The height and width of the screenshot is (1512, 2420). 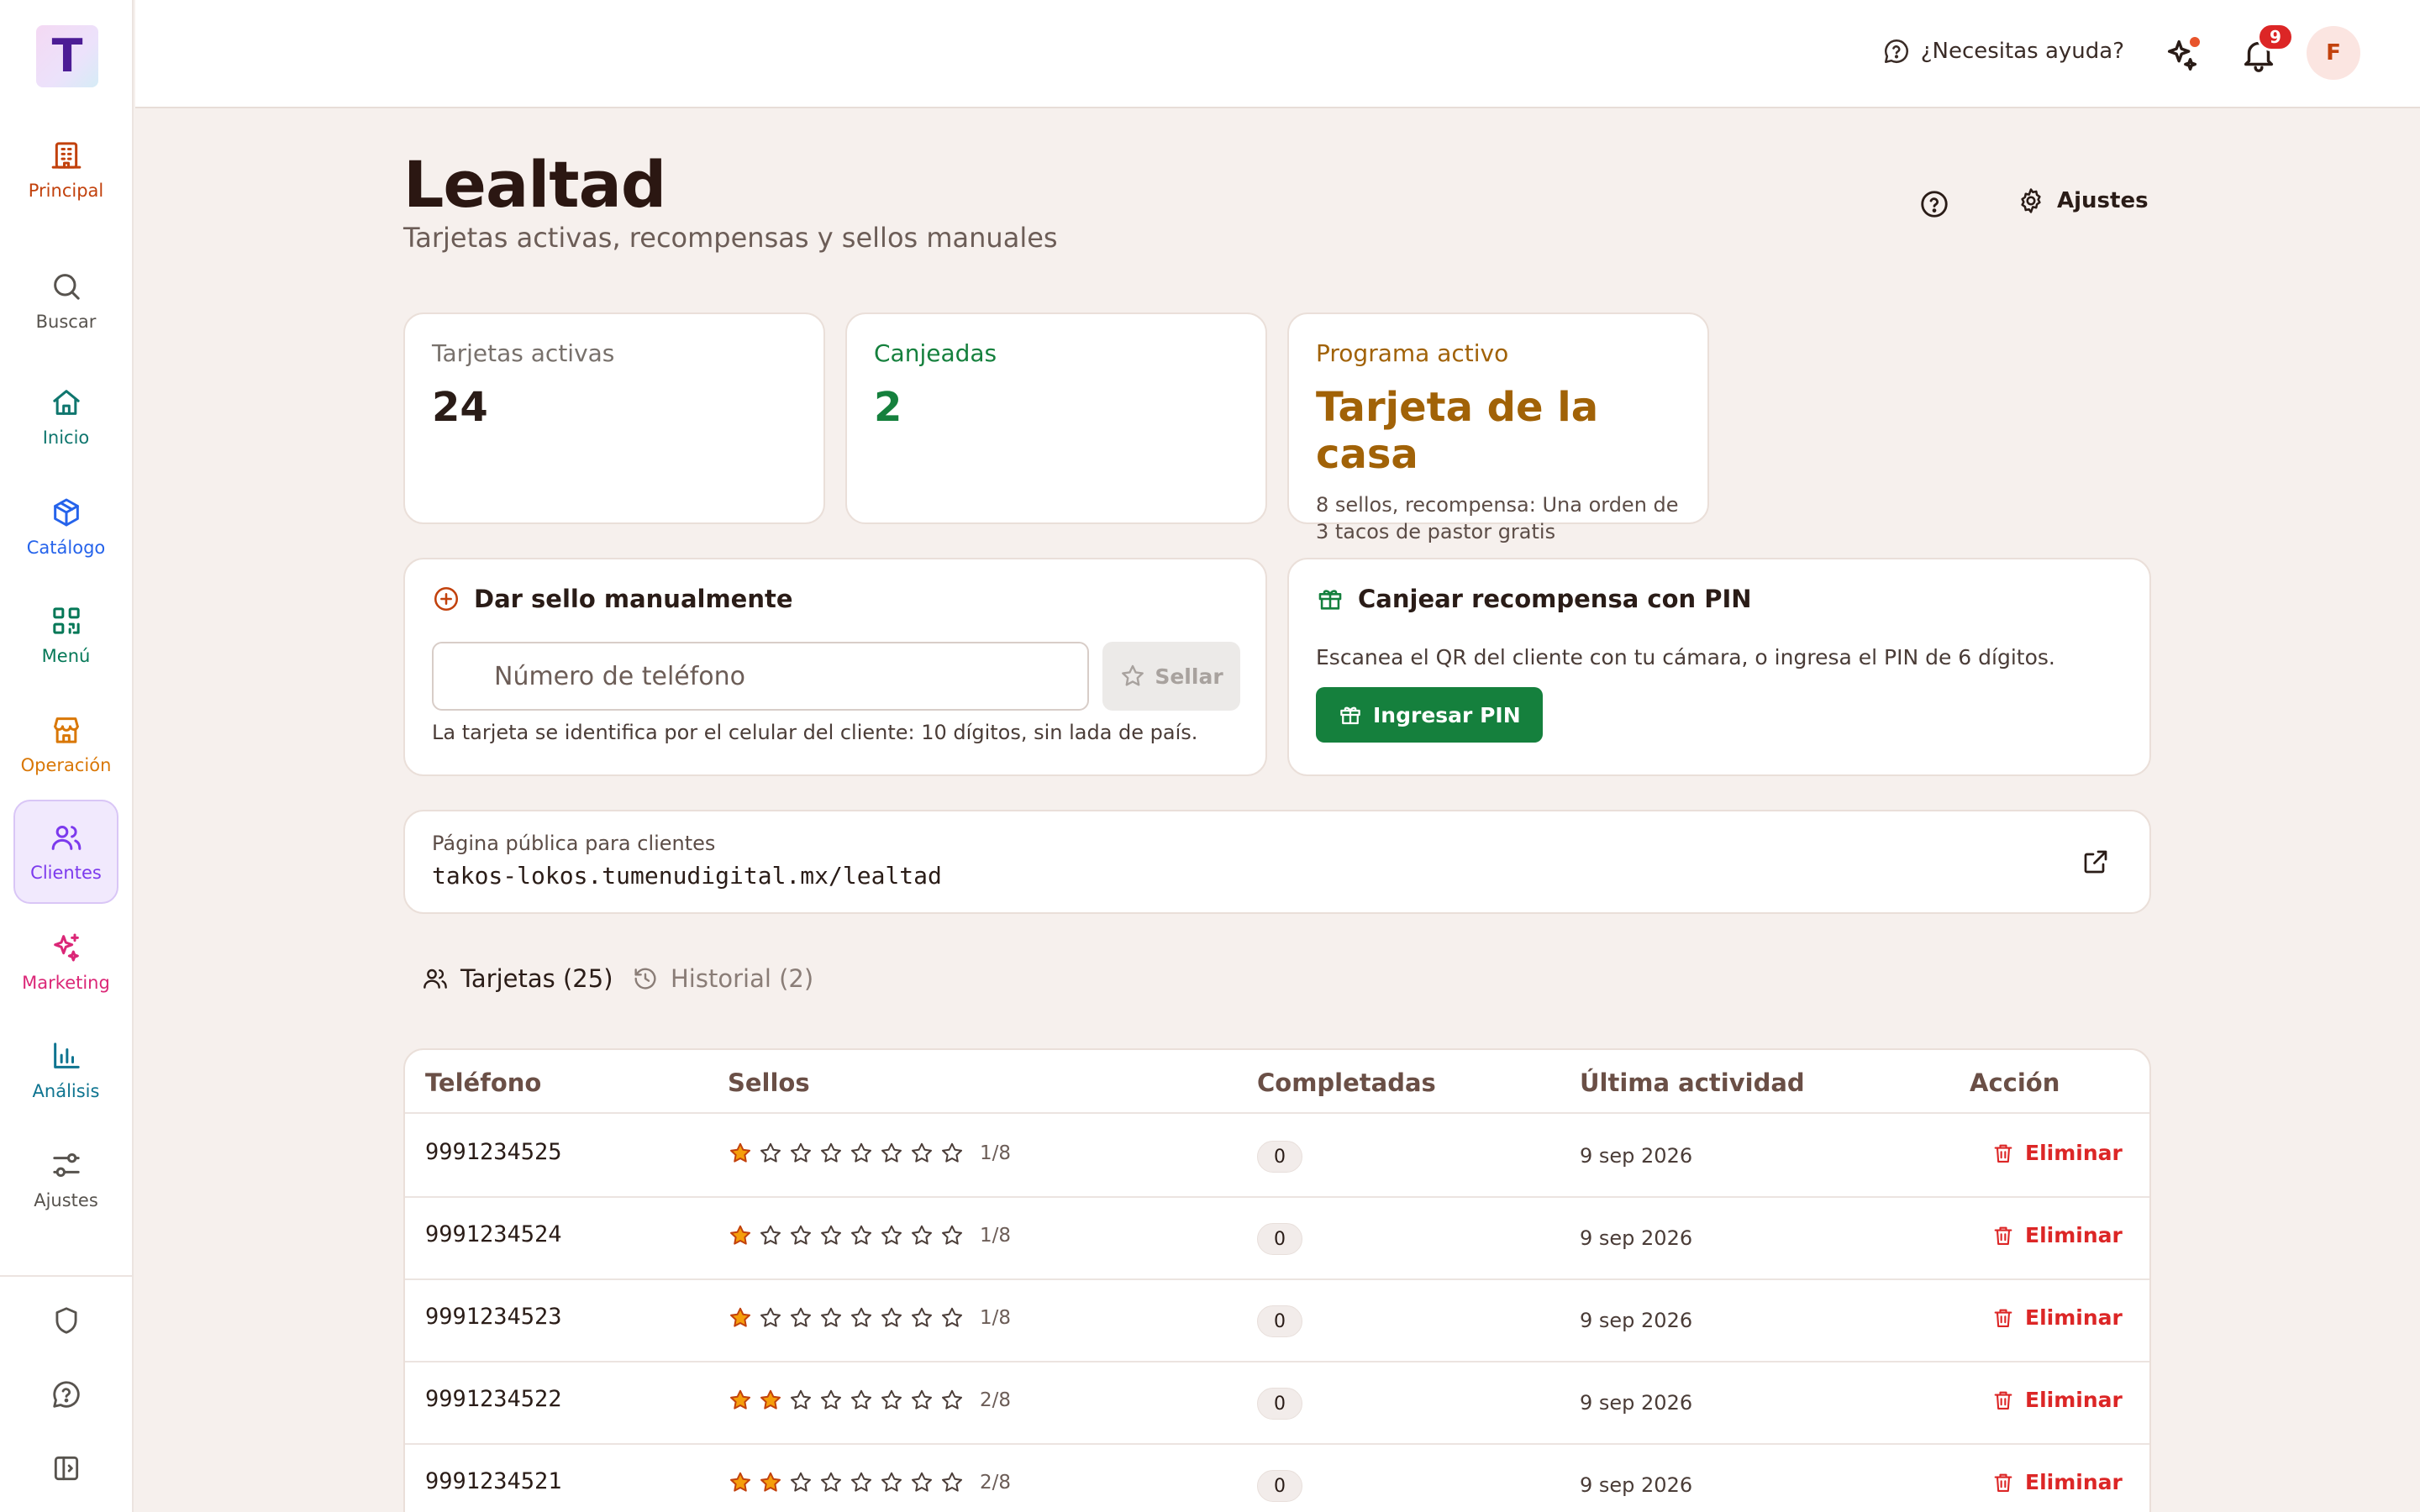 I want to click on sidebar-item-catalogo: Catálogo, so click(x=65, y=527).